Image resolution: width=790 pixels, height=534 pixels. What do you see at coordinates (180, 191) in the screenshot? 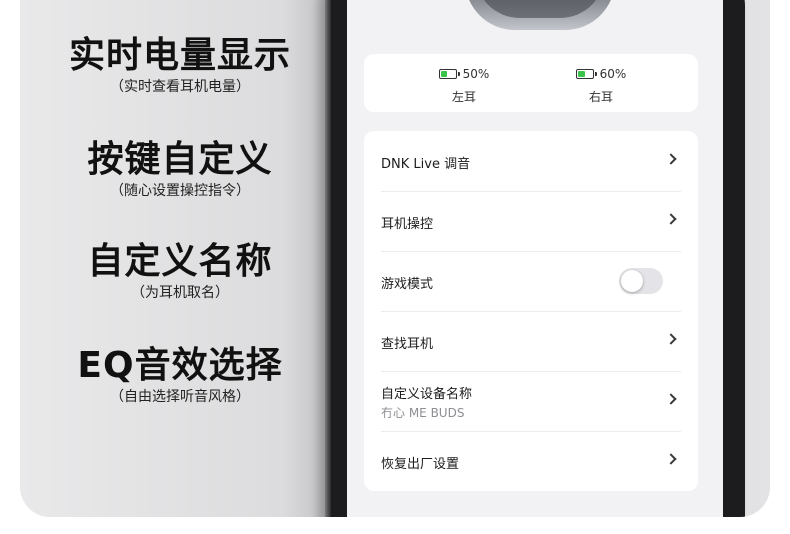
I see `feature-subtitle: （随心设置操控指令）` at bounding box center [180, 191].